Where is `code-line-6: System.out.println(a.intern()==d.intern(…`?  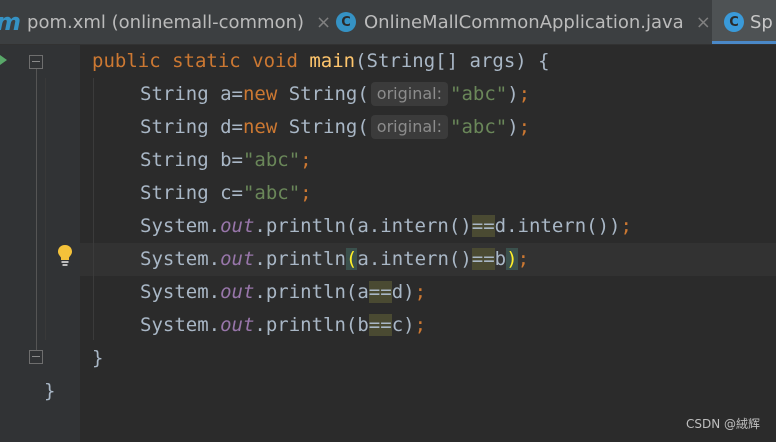
code-line-6: System.out.println(a.intern()==d.intern(… is located at coordinates (388, 226).